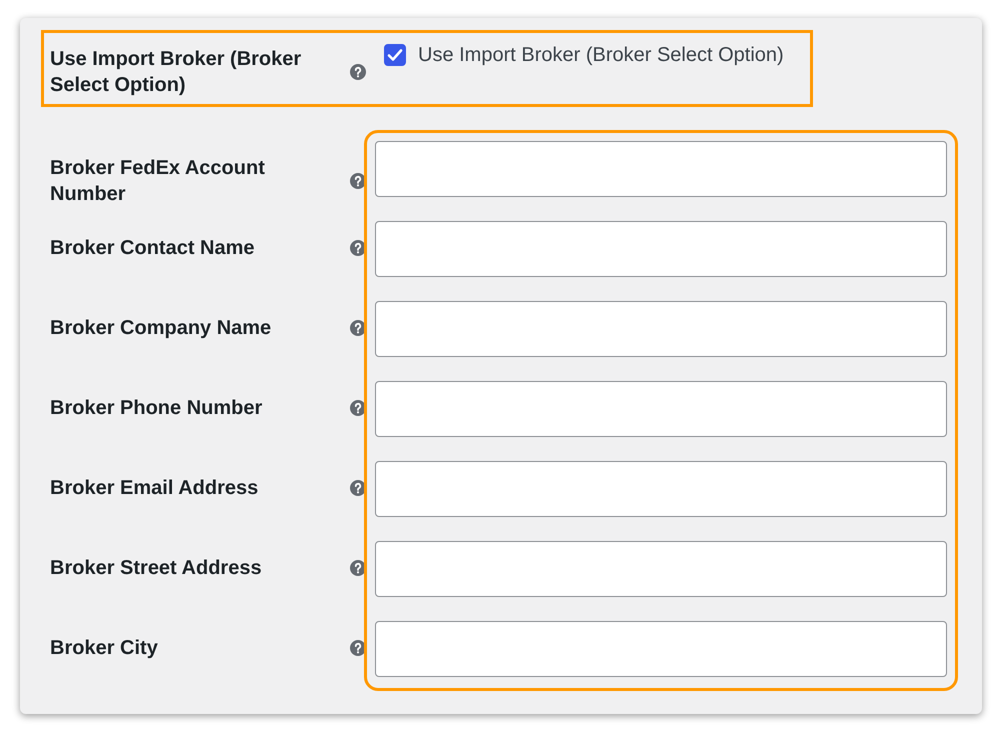 This screenshot has width=1000, height=733. Describe the element at coordinates (155, 488) in the screenshot. I see `field-label: Broker Email Address` at that location.